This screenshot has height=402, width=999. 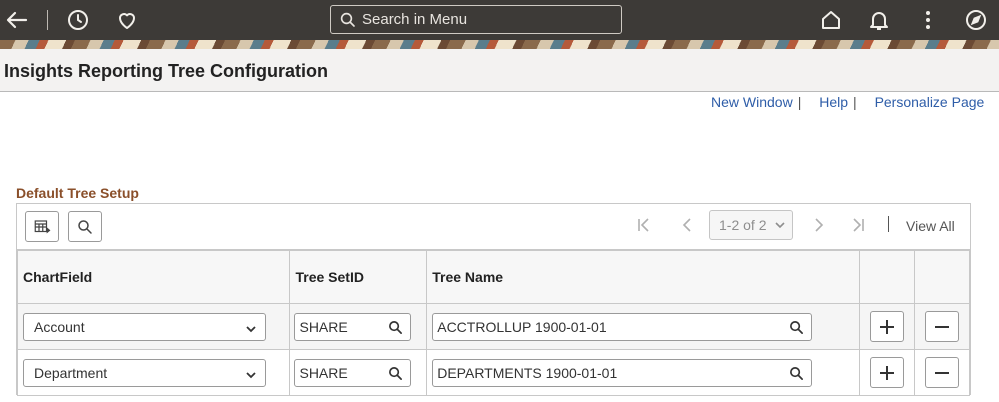 What do you see at coordinates (166, 71) in the screenshot?
I see `page-title: Insights Reporting Tree Configuration` at bounding box center [166, 71].